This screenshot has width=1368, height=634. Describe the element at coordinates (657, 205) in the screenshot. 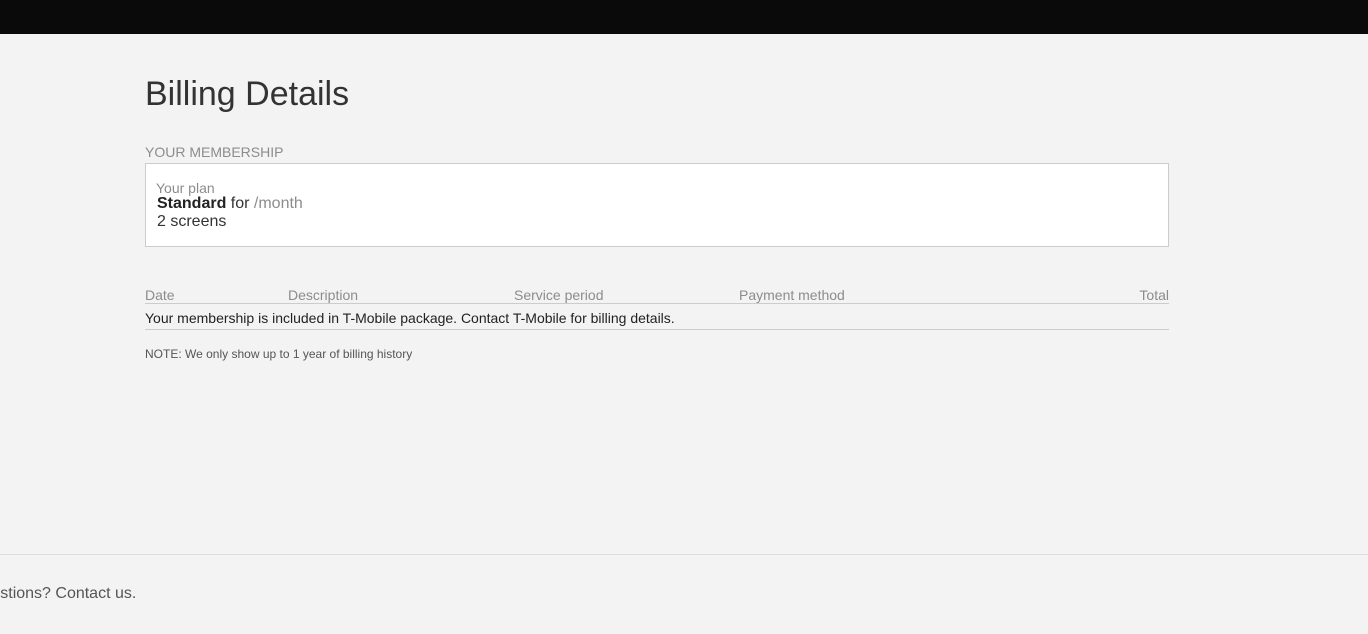

I see `membership-box: Your plan Standard for /month 2 screens` at that location.